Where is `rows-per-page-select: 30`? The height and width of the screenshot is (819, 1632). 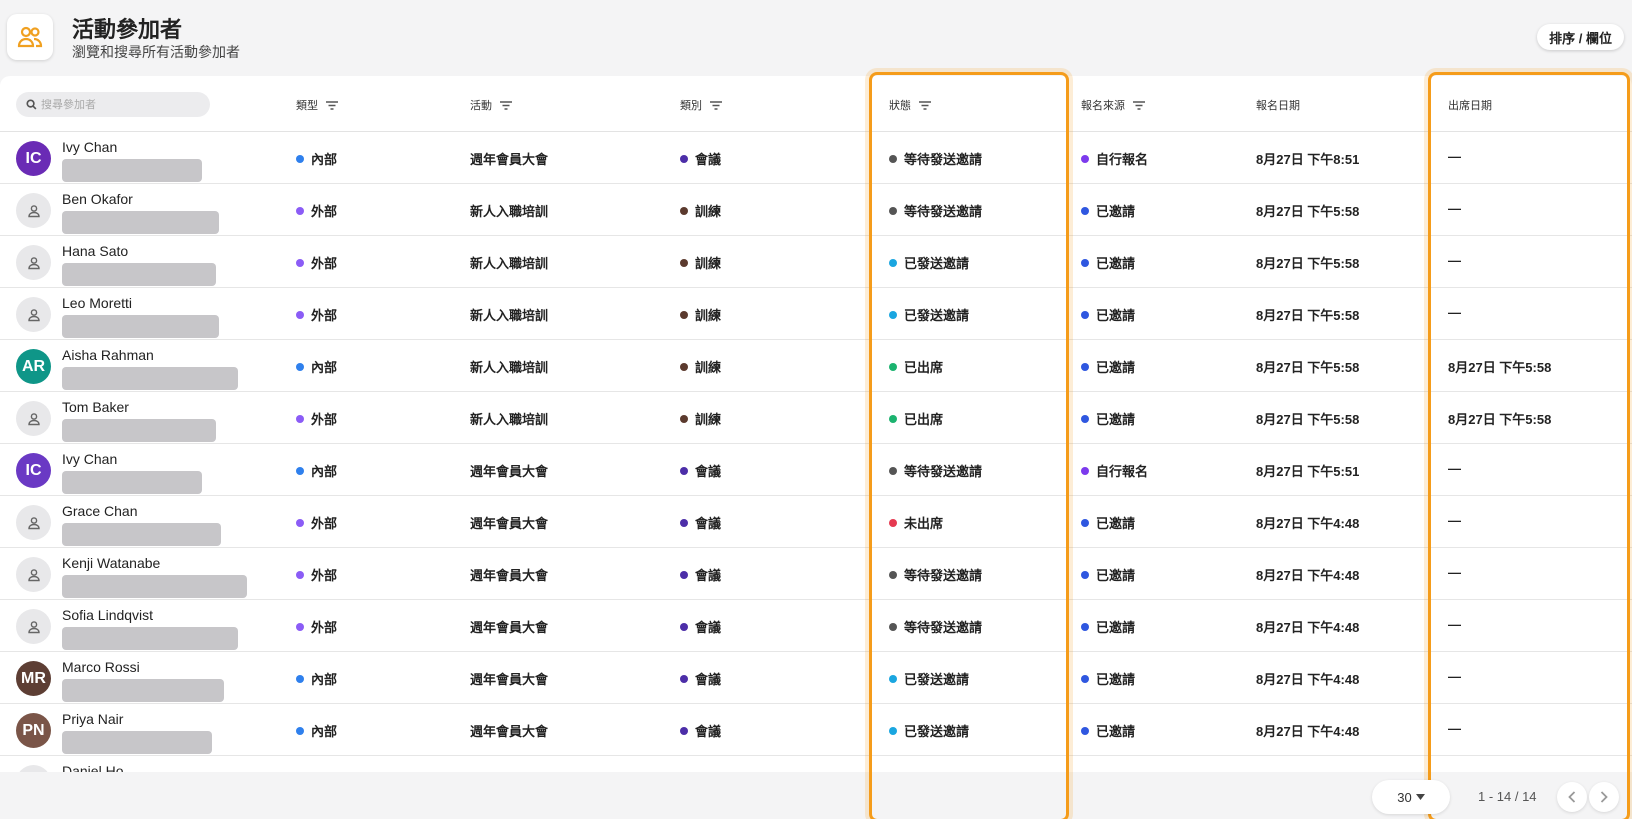
rows-per-page-select: 30 is located at coordinates (1411, 797).